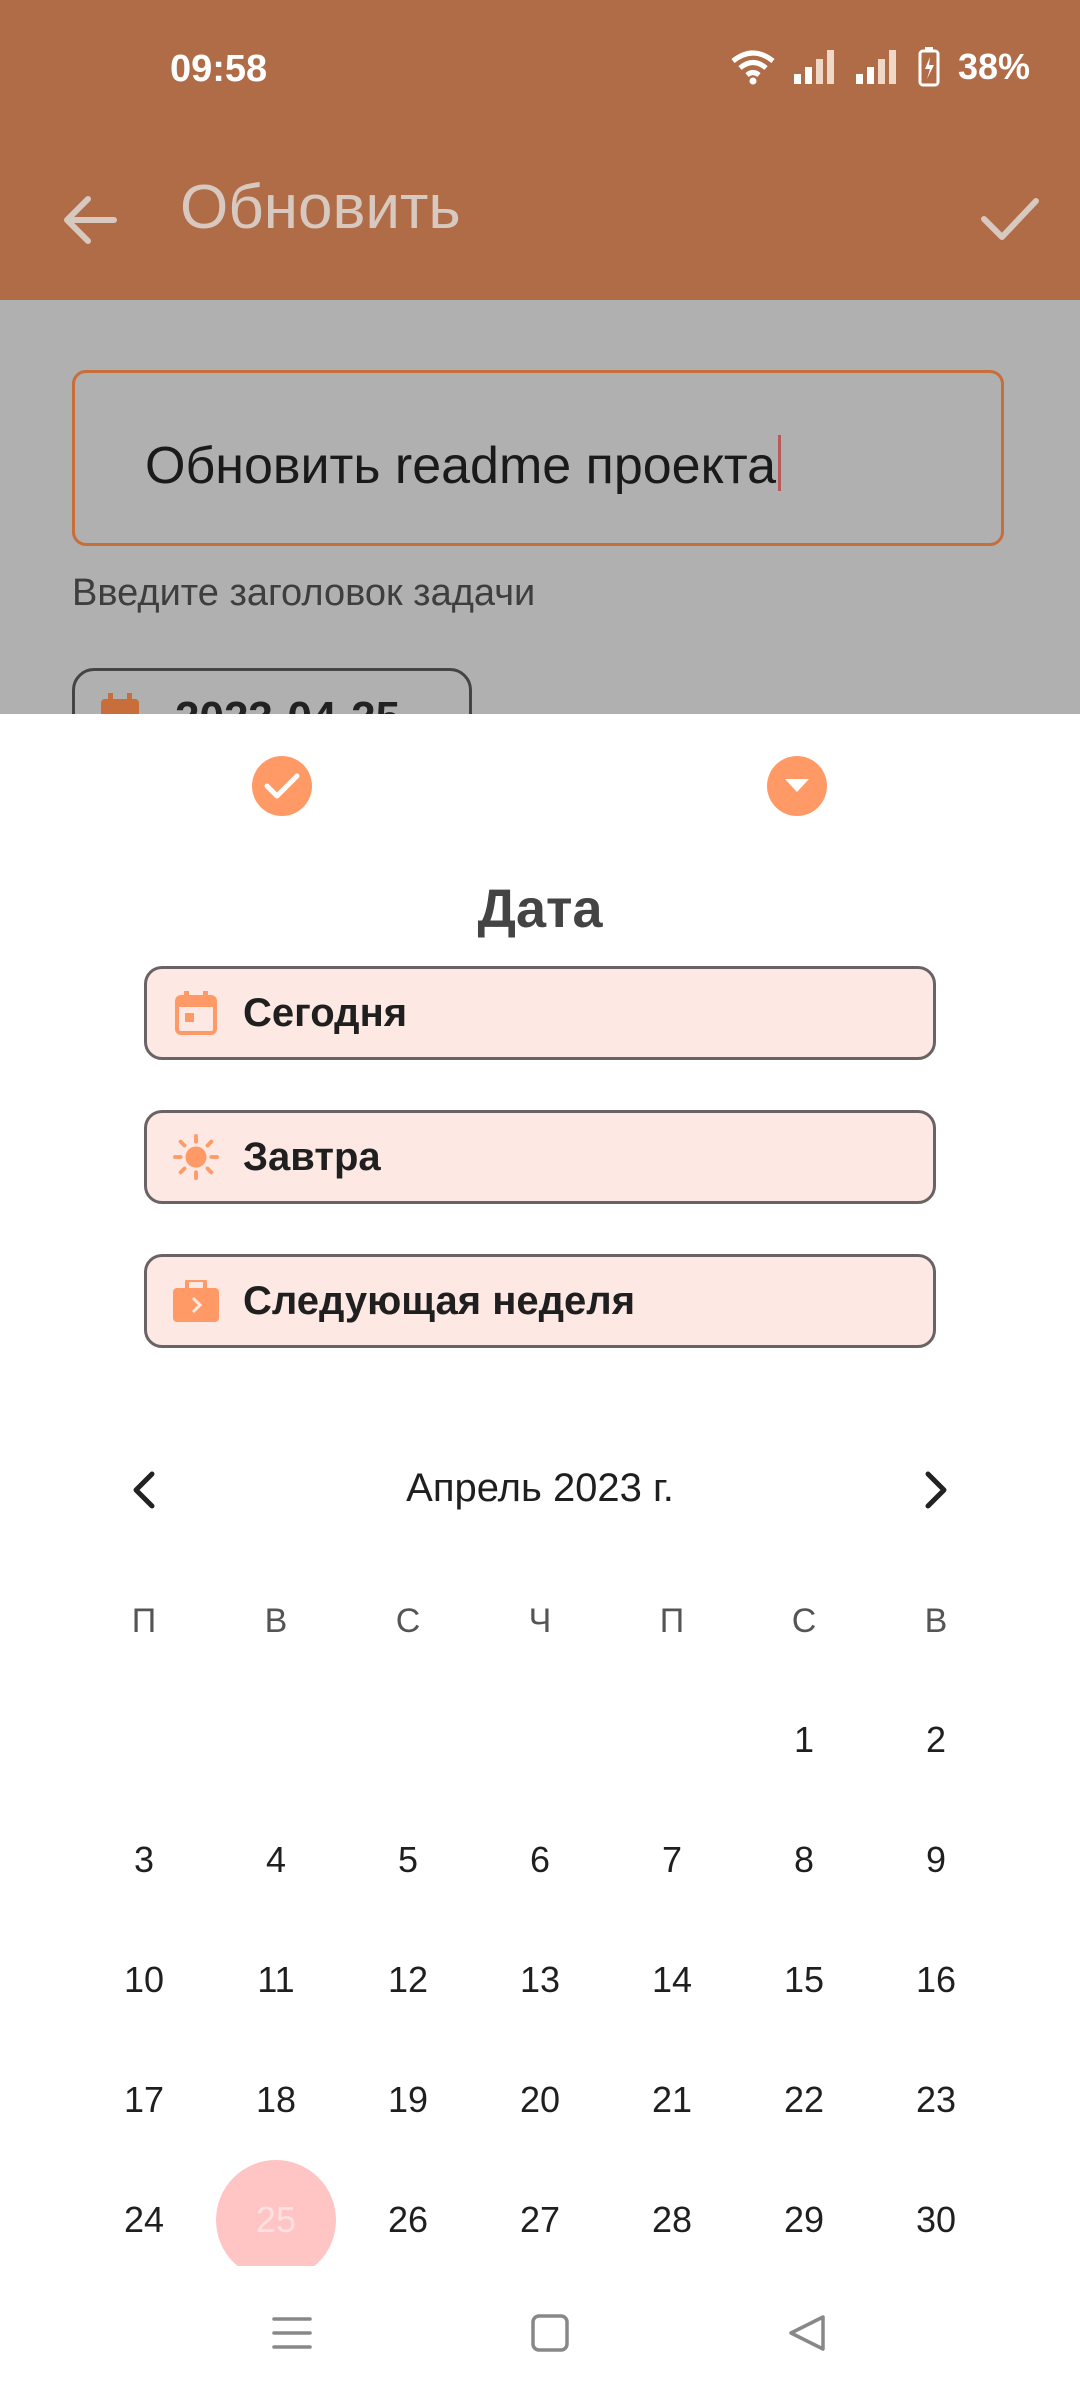  I want to click on day-number: 11, so click(276, 1979).